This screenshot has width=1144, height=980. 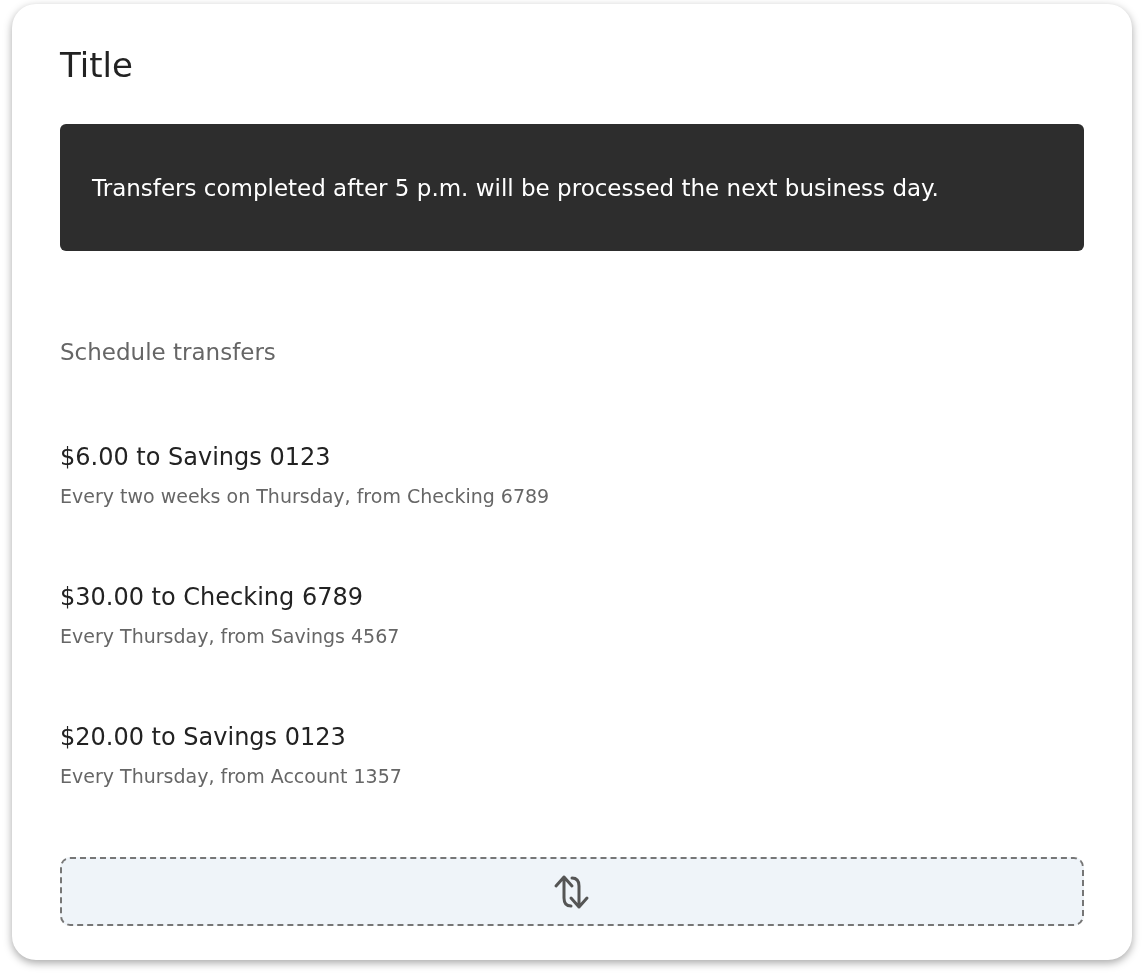 What do you see at coordinates (230, 636) in the screenshot?
I see `transfer-detail: Every Thursday, from Savings 4567` at bounding box center [230, 636].